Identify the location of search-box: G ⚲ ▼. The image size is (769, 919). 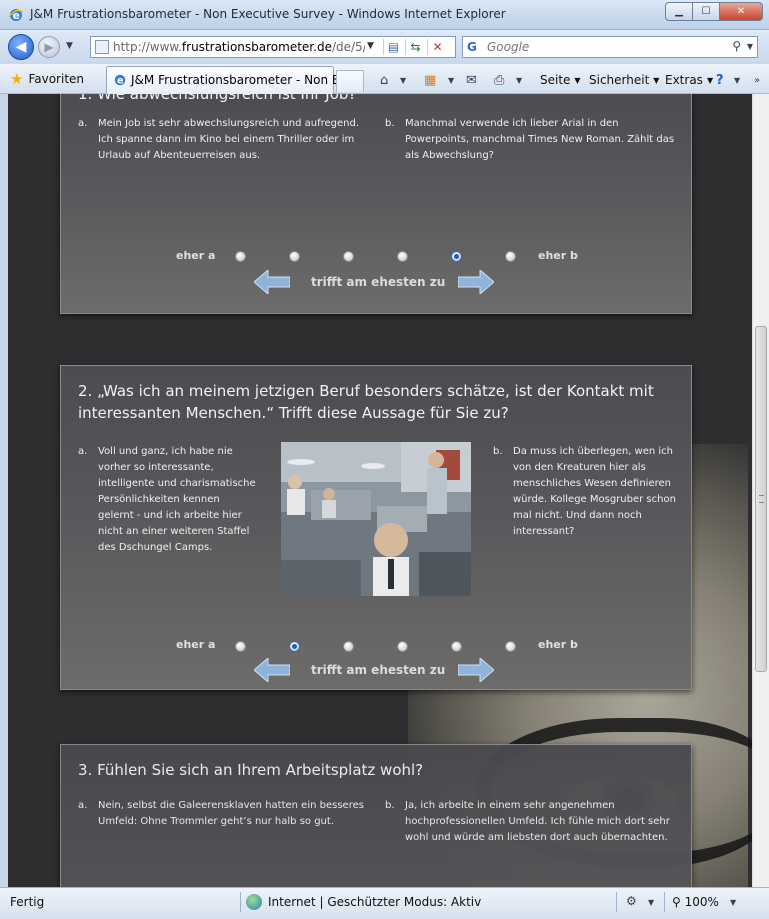
(610, 47).